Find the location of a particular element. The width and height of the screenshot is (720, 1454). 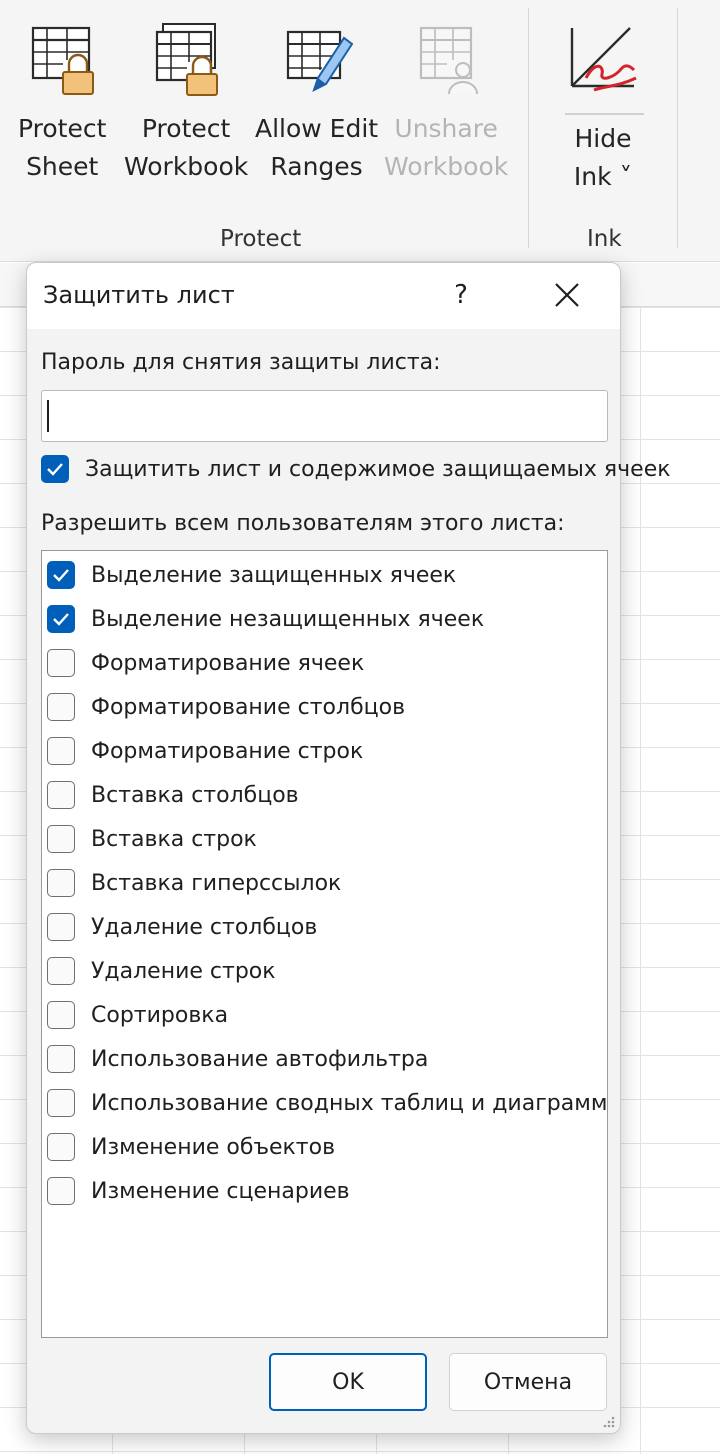

permission-insert-columns: Вставка столбцов is located at coordinates (173, 795).